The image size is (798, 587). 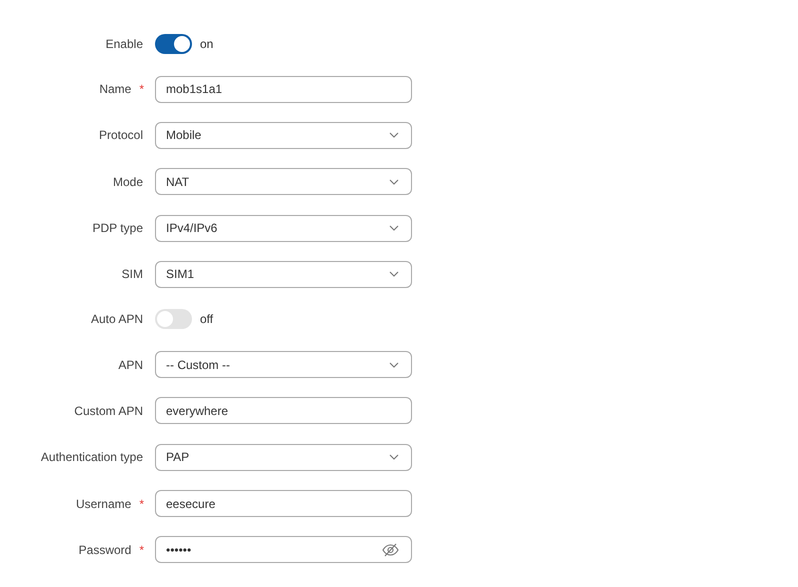 I want to click on dropdown-field: Mobile, so click(x=283, y=135).